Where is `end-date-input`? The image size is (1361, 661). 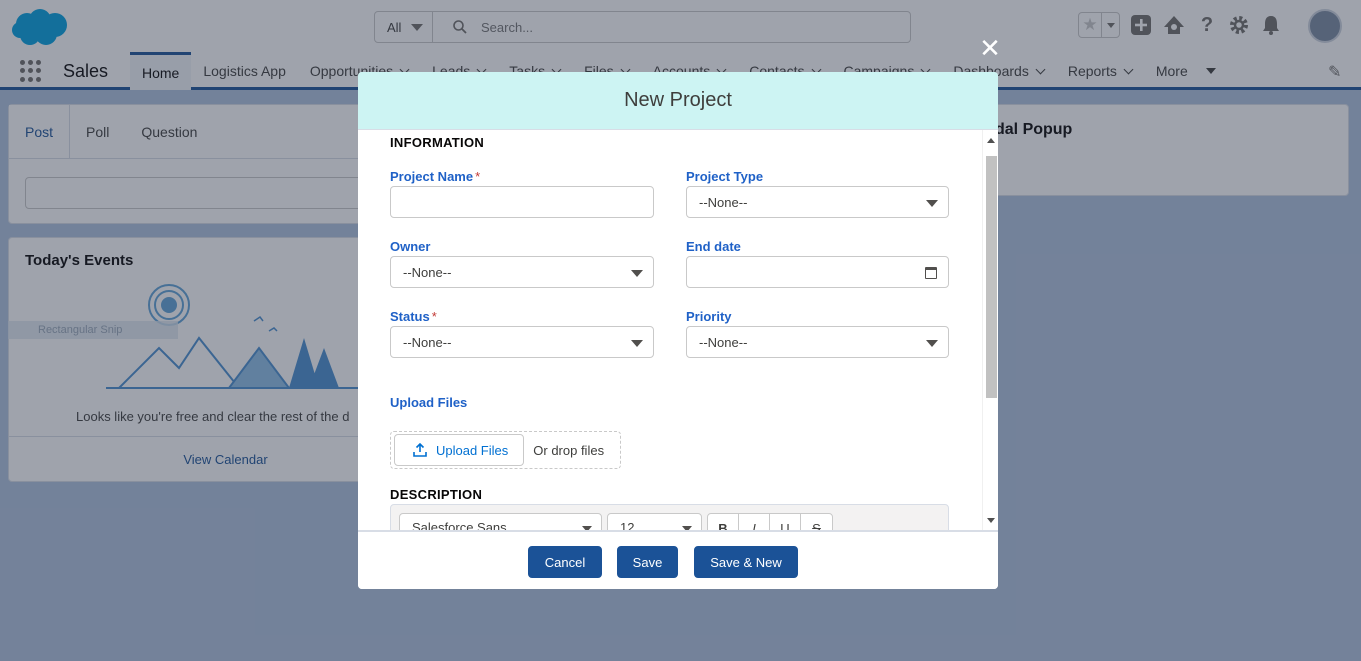 end-date-input is located at coordinates (817, 272).